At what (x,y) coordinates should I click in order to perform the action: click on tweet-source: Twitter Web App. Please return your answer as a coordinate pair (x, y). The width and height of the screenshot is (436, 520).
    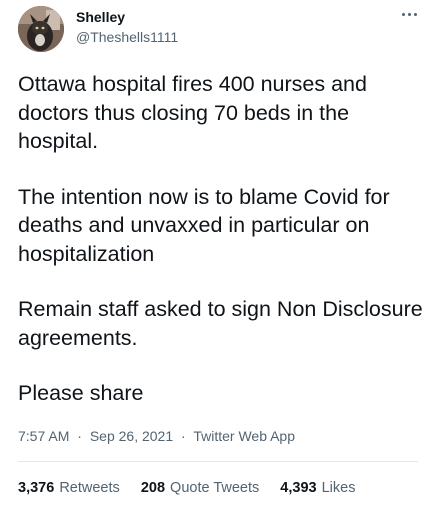
    Looking at the image, I should click on (244, 436).